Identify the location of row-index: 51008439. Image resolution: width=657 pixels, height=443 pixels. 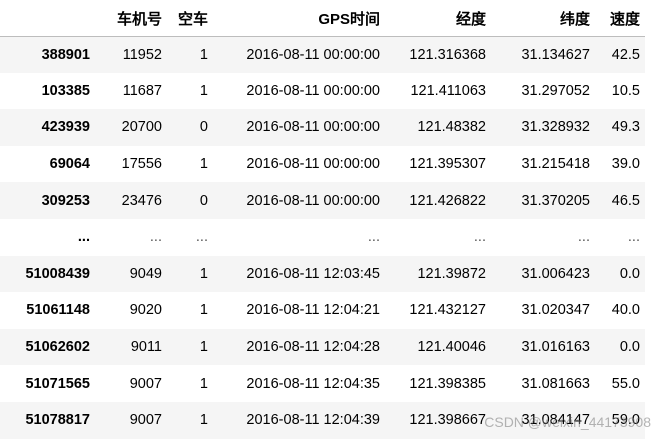
(57, 273).